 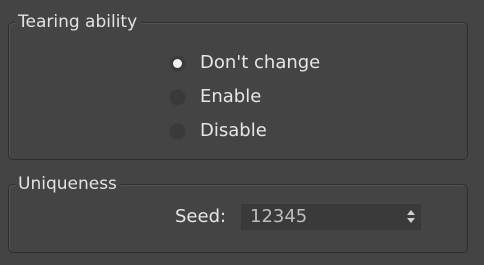 I want to click on spinner-up-arrow-icon, so click(x=411, y=212).